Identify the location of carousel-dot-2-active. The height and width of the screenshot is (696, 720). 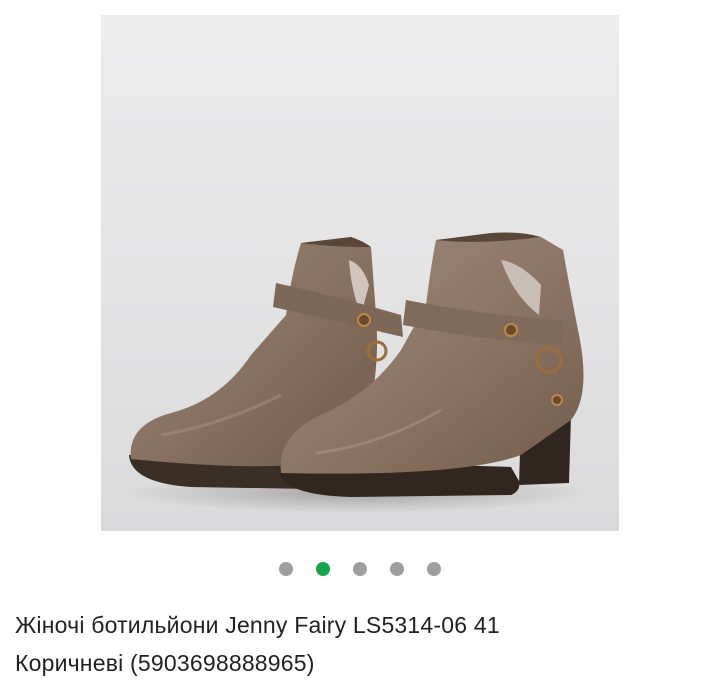
(323, 569).